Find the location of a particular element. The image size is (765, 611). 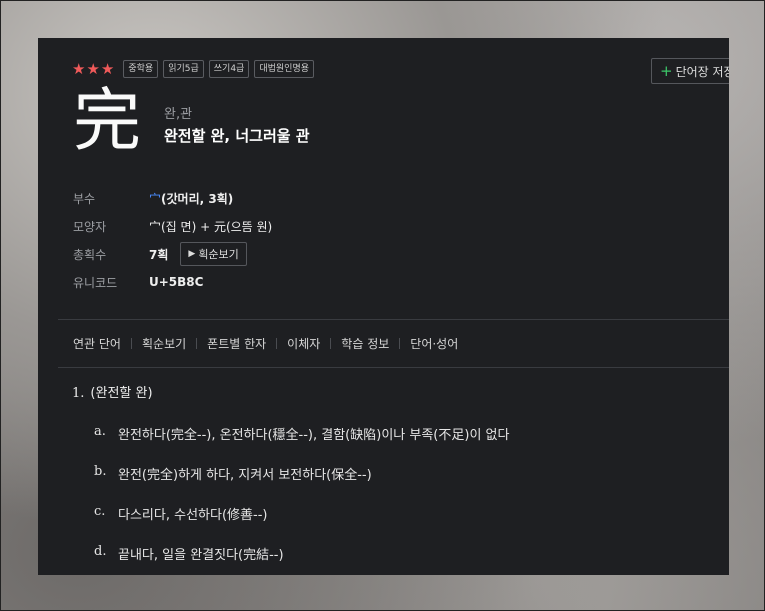

item-text: 끝내다, 일을 완결짓다(完結--) is located at coordinates (201, 555).